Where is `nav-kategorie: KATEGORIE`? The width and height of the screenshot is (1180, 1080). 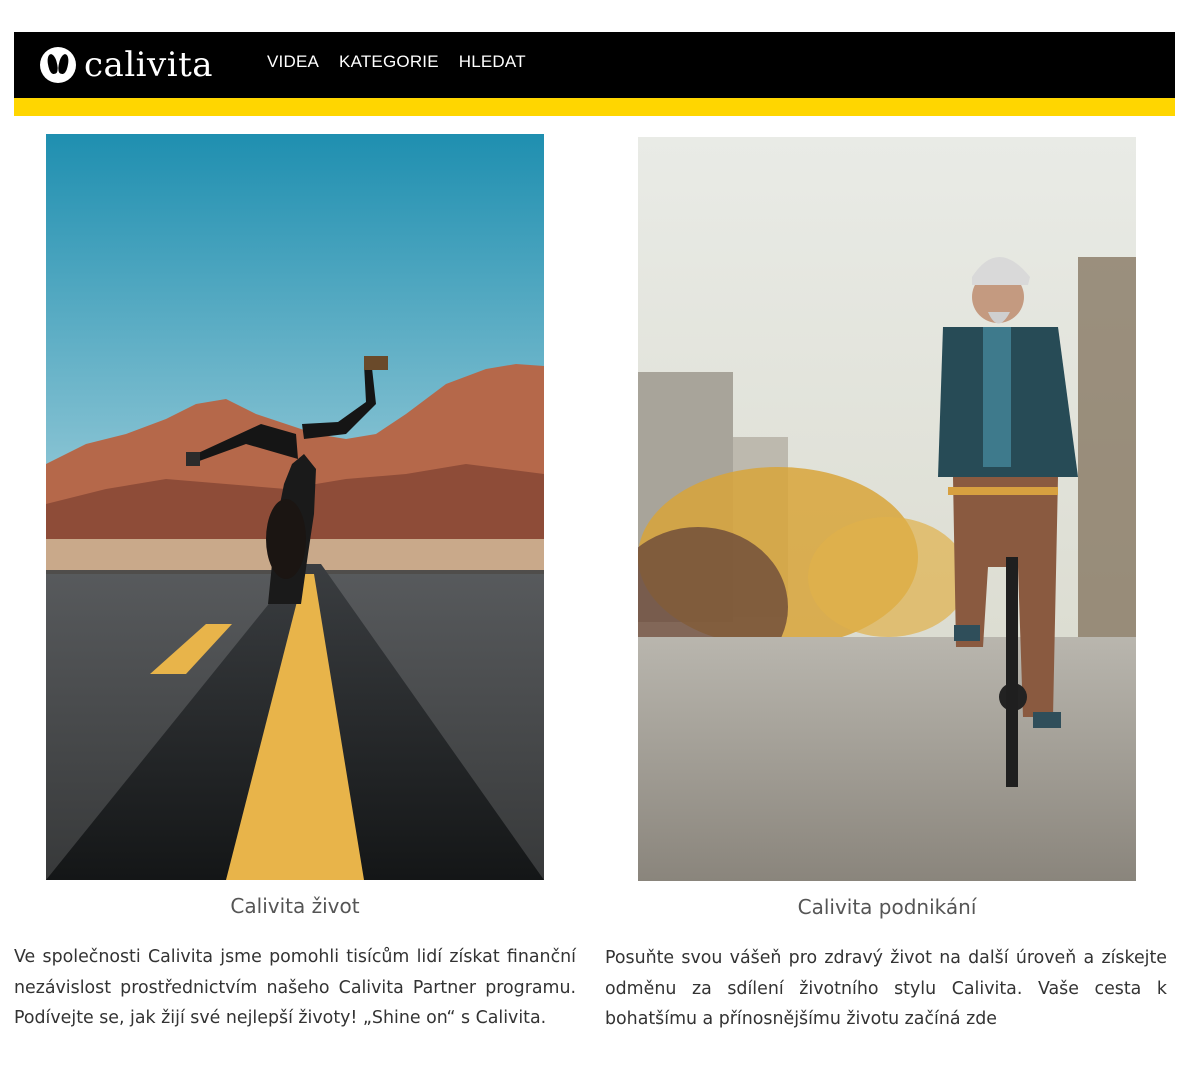
nav-kategorie: KATEGORIE is located at coordinates (389, 62).